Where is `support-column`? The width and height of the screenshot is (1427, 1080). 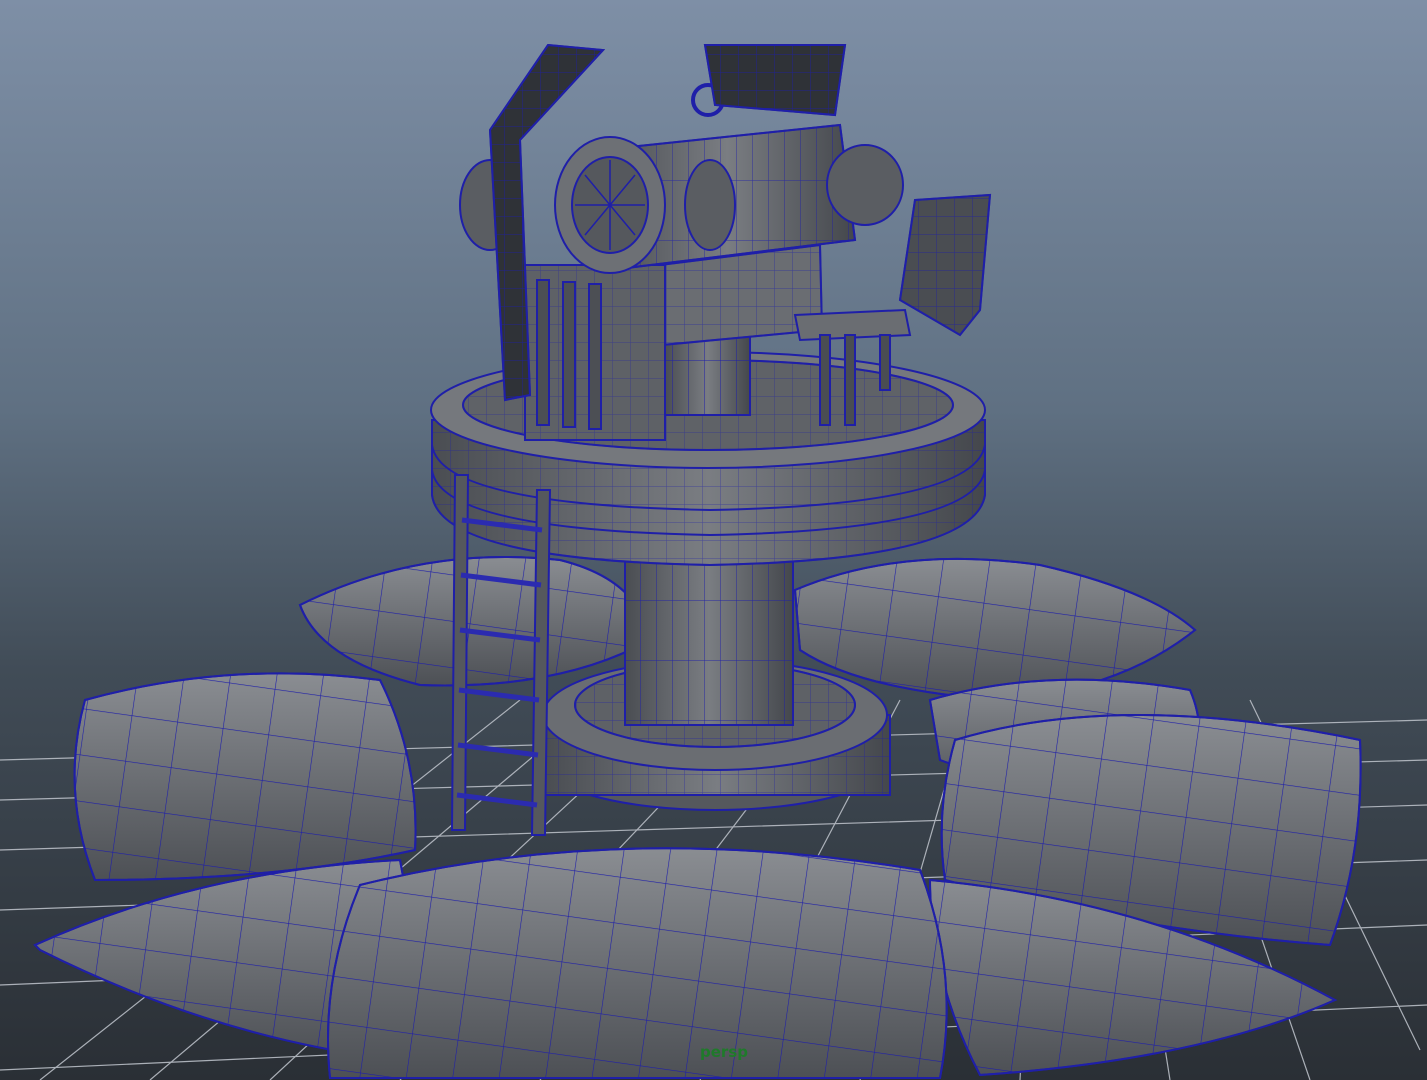 support-column is located at coordinates (709, 635).